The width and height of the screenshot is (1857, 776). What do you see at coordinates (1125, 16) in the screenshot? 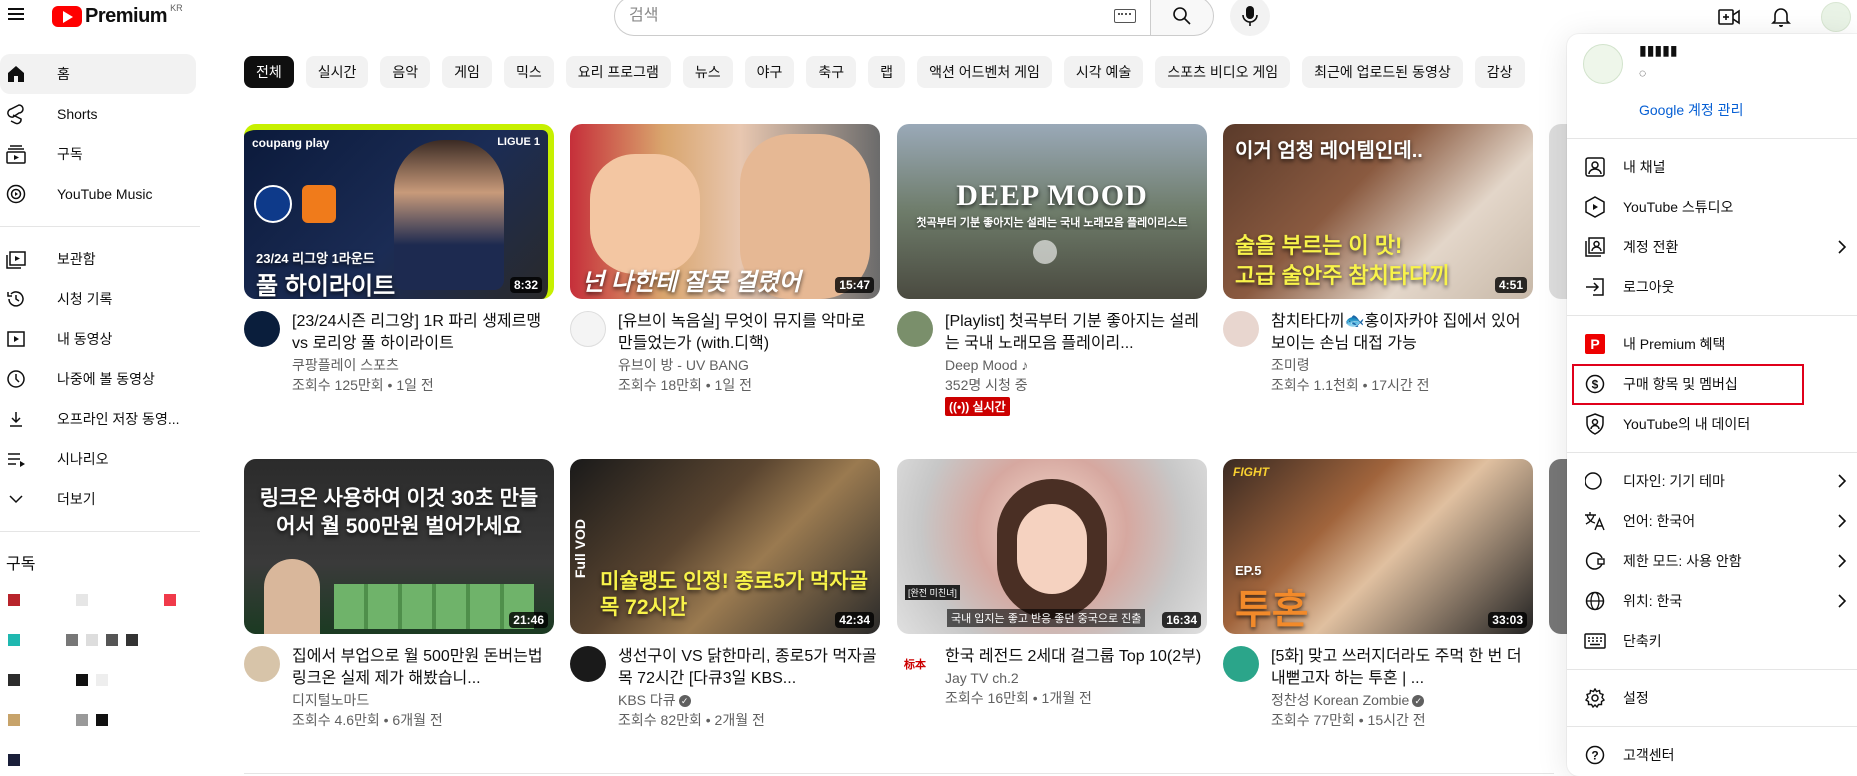
I see `keyboard-icon` at bounding box center [1125, 16].